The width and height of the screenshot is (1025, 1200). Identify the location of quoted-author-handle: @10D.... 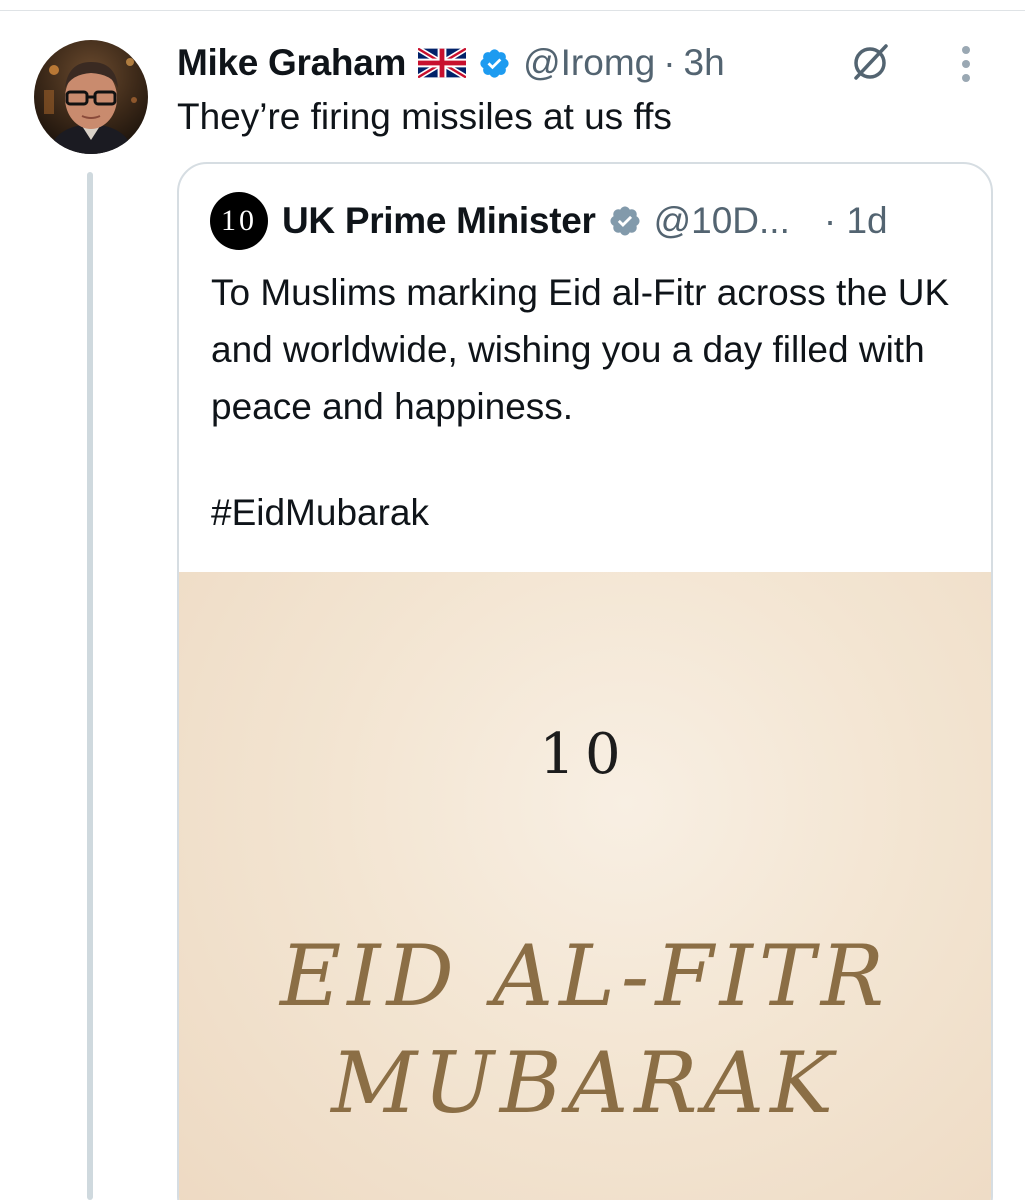
(722, 221).